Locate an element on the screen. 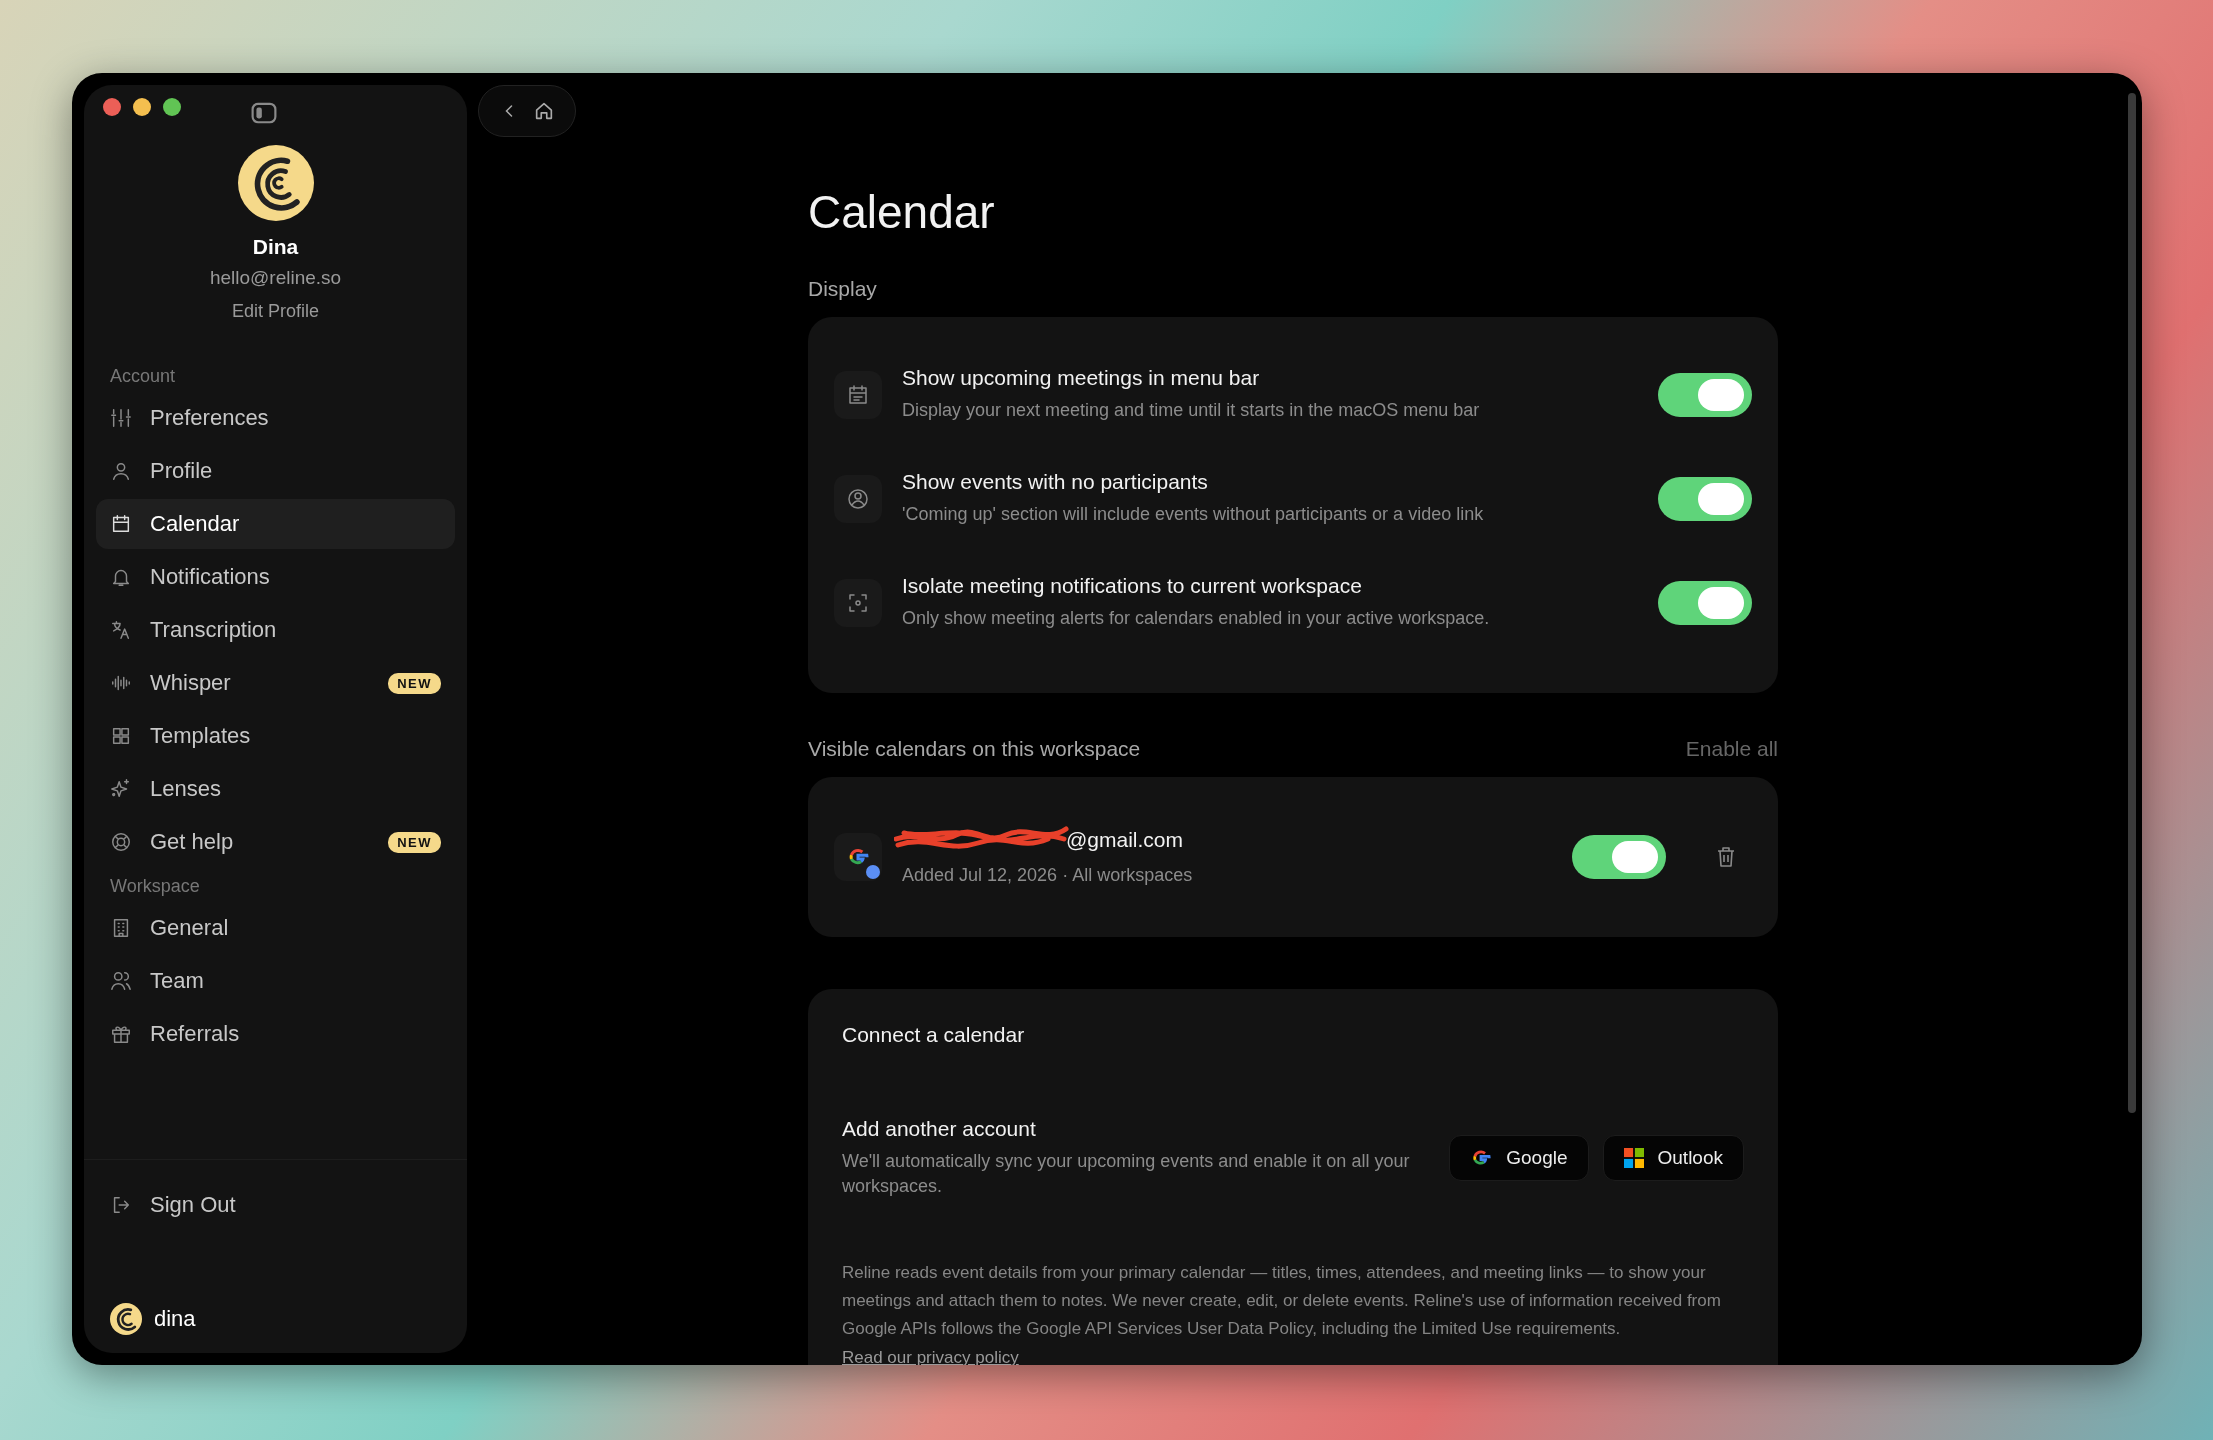 Image resolution: width=2213 pixels, height=1440 pixels. user-name: dina is located at coordinates (175, 1319).